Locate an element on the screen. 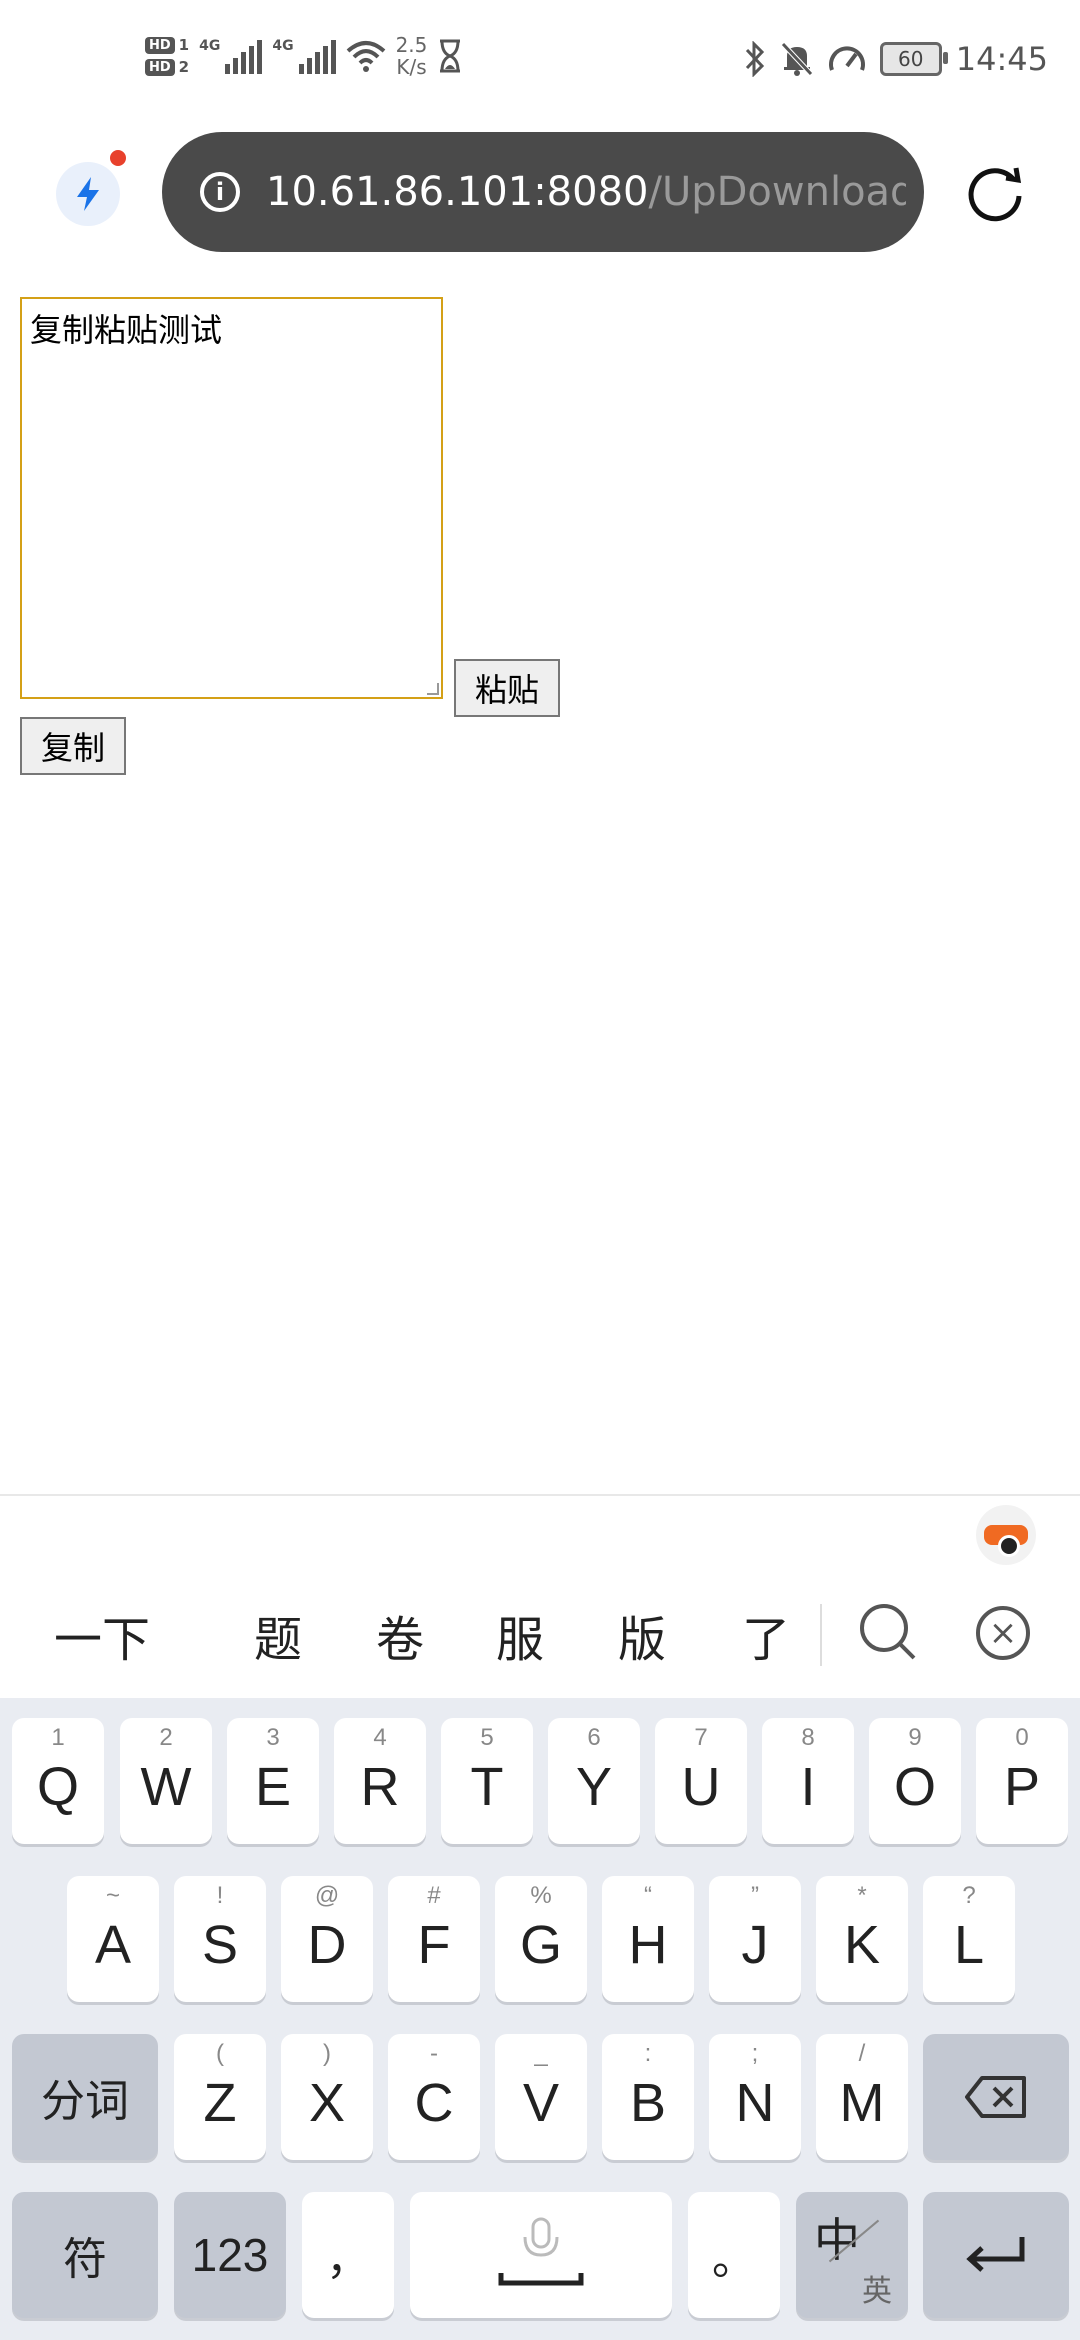 This screenshot has width=1080, height=2340. battery-indicator: 60 is located at coordinates (913, 59).